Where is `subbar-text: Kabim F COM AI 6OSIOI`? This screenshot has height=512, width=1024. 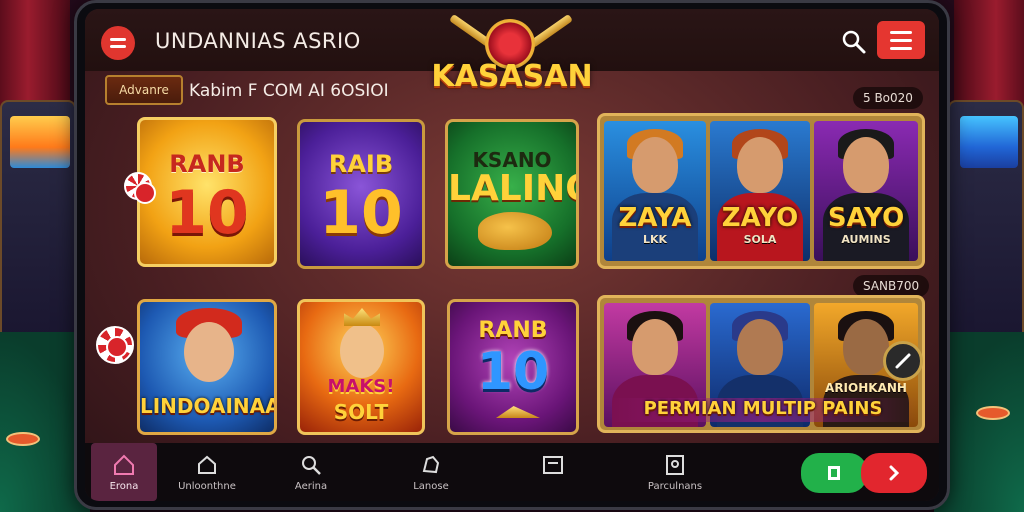 subbar-text: Kabim F COM AI 6OSIOI is located at coordinates (289, 91).